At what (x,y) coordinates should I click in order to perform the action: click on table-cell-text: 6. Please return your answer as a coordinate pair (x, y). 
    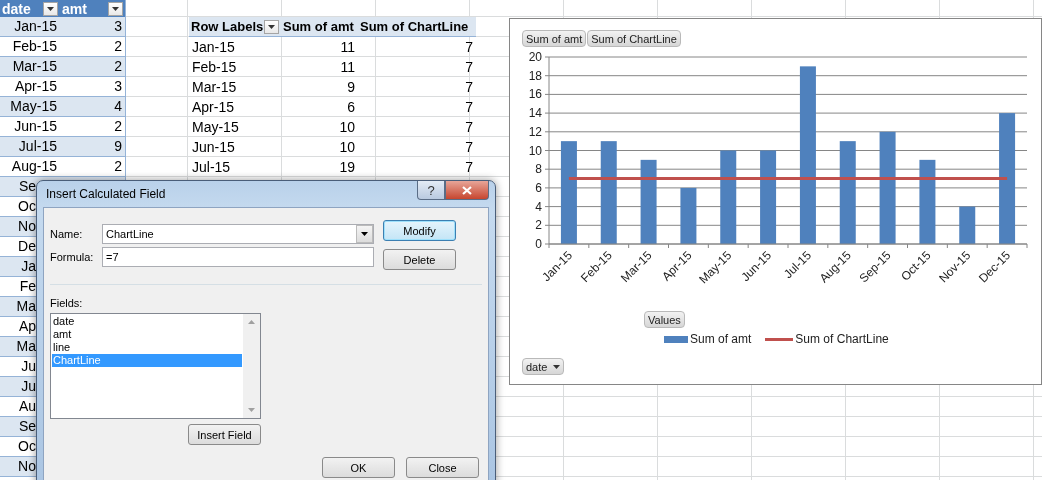
    Looking at the image, I should click on (351, 107).